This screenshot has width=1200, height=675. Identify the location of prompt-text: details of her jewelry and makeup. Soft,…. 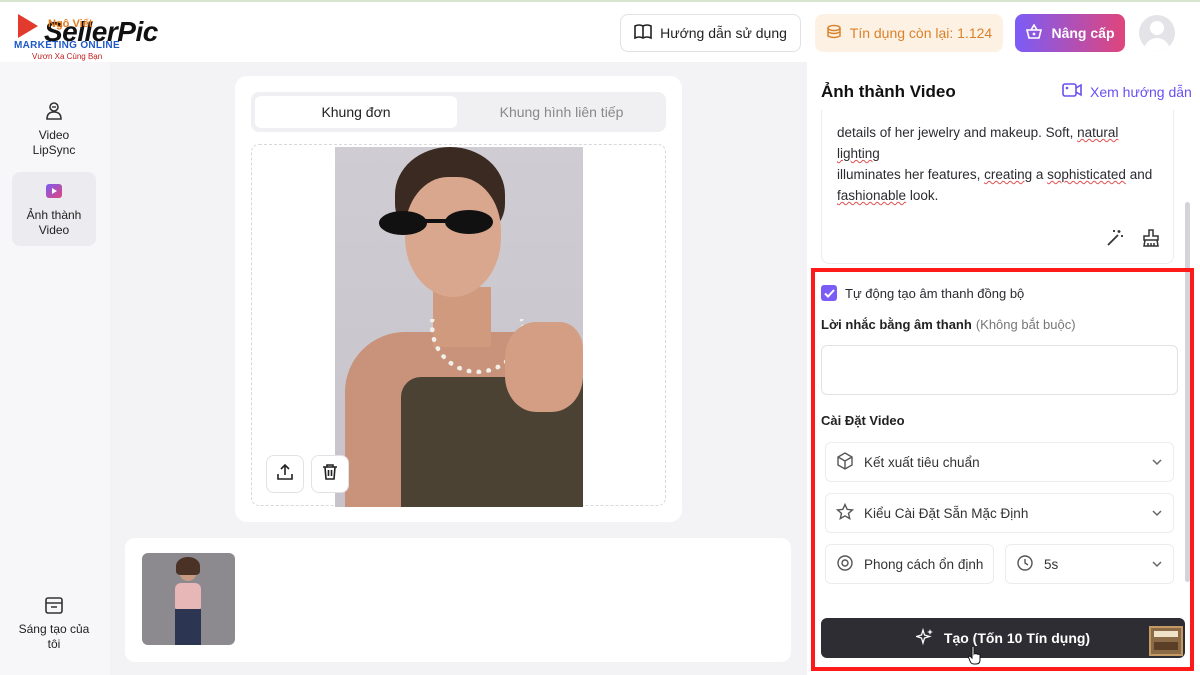
(999, 164).